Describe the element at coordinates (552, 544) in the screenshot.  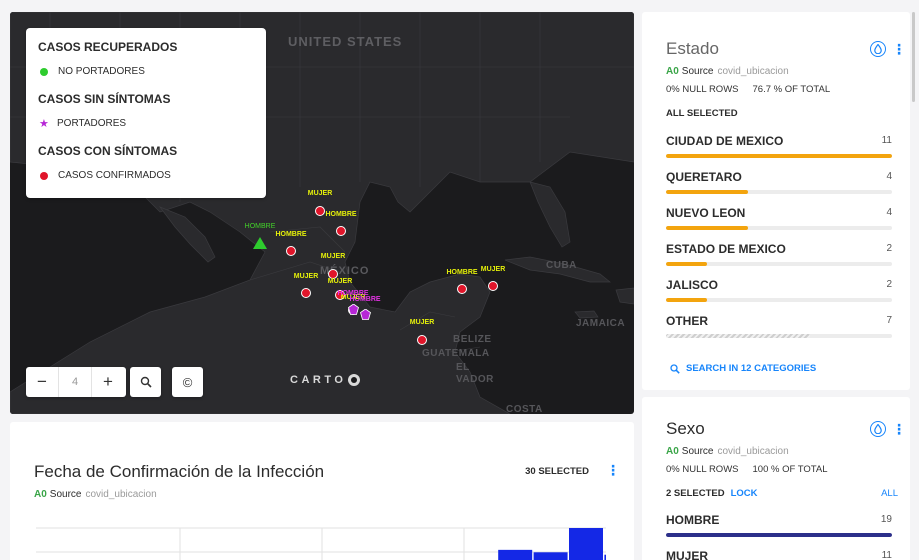
I see `histogram-bars` at that location.